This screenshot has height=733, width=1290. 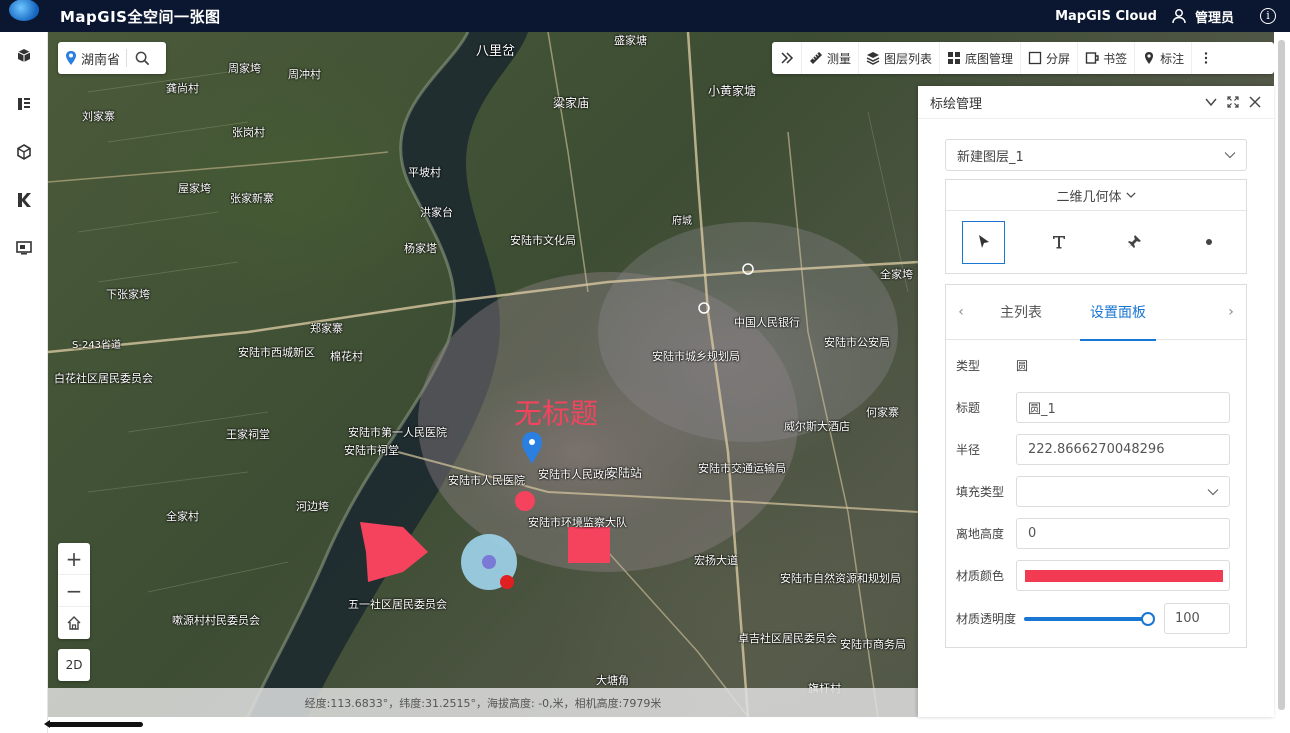 I want to click on region-search: 湖南省, so click(x=112, y=58).